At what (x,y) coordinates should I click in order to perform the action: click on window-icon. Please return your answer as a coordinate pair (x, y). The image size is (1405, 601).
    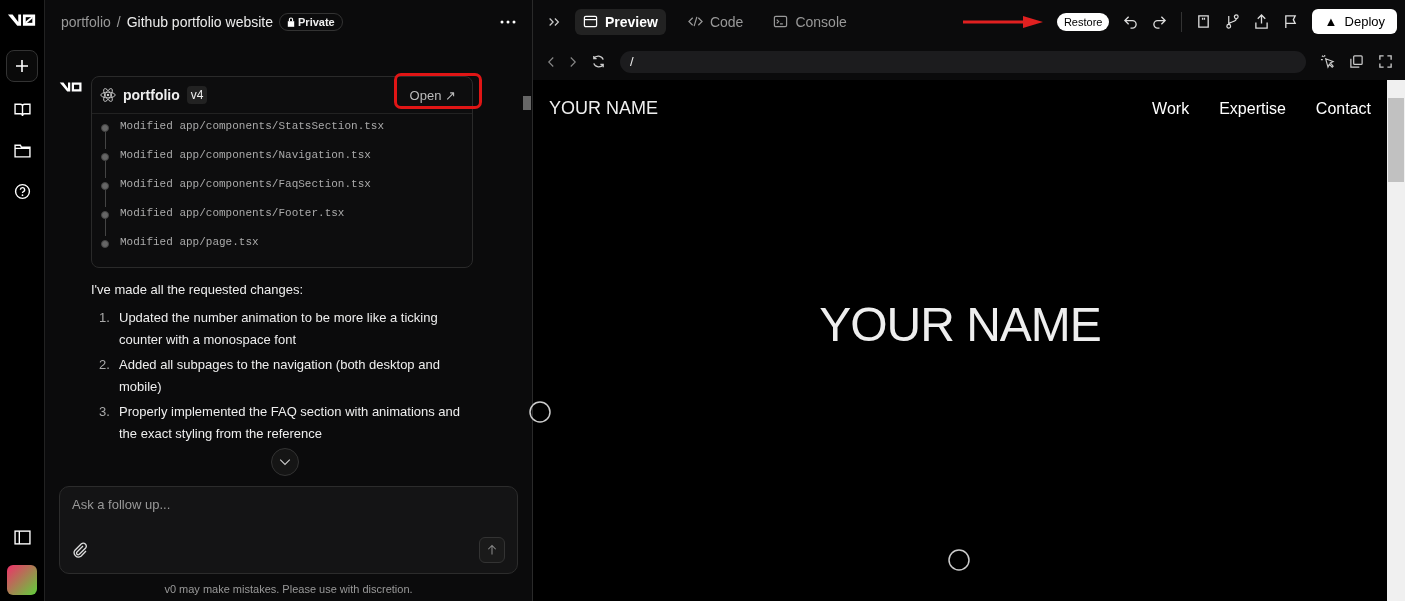
    Looking at the image, I should click on (590, 21).